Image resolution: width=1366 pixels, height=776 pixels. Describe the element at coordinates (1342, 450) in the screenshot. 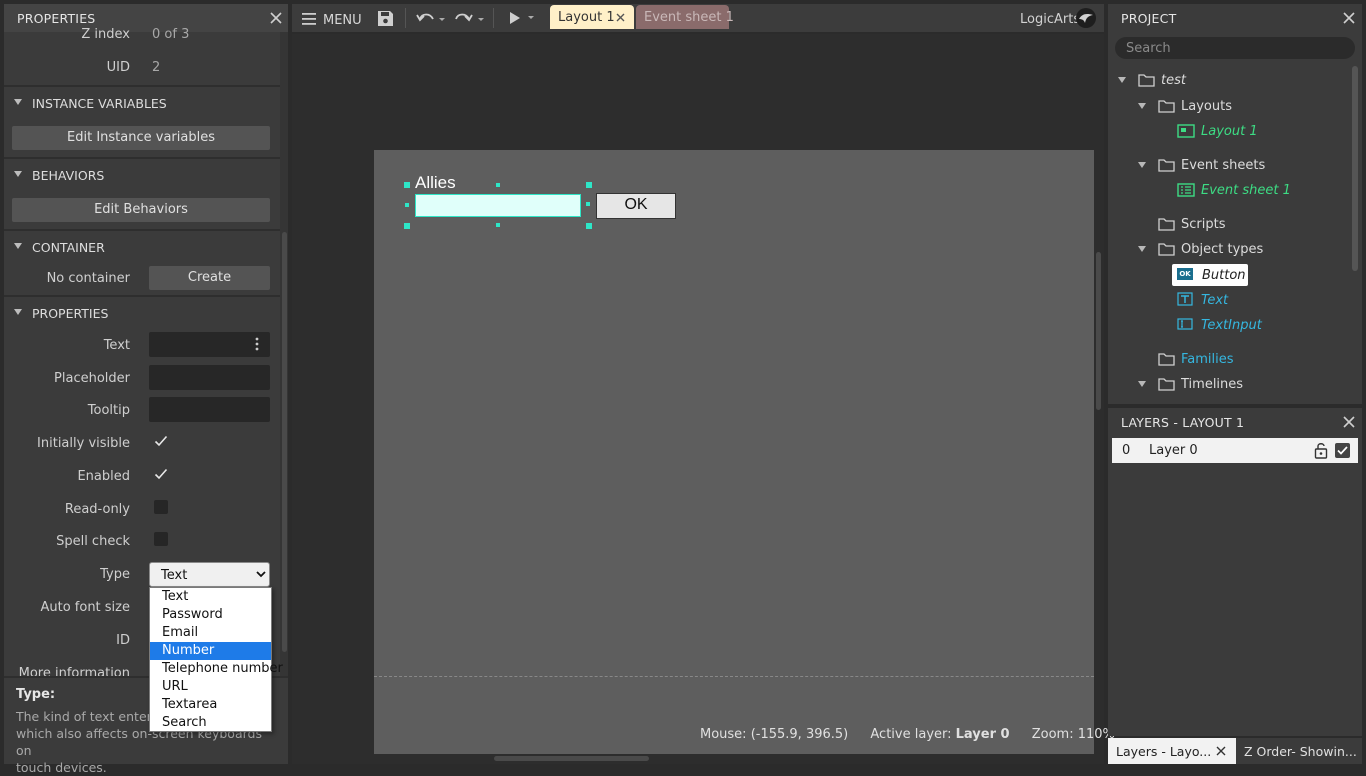

I see `layer-visible-checkbox` at that location.